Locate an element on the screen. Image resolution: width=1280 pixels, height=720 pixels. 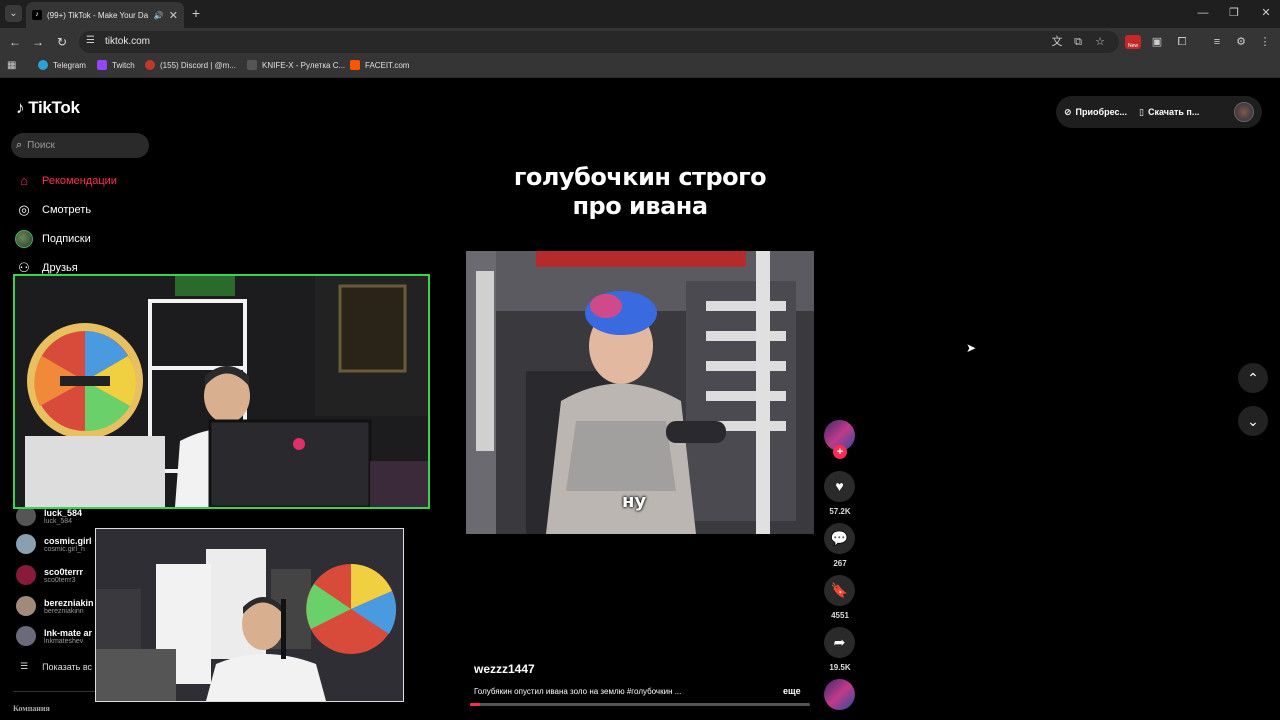
window-close-button: ✕ is located at coordinates (1266, 13).